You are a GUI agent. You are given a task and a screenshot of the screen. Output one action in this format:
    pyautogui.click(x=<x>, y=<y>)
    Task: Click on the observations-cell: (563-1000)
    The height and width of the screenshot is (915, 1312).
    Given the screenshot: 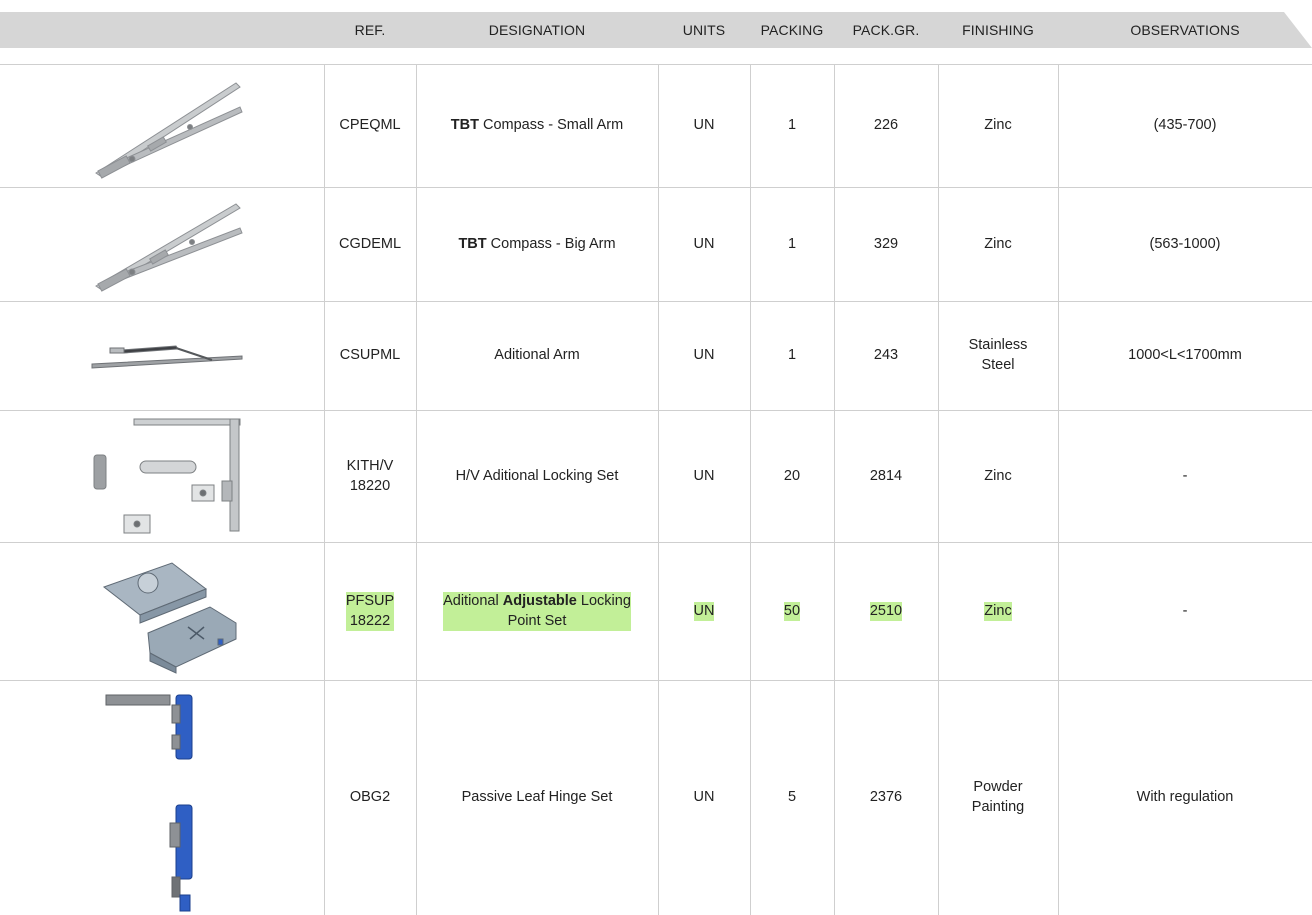 What is the action you would take?
    pyautogui.click(x=1185, y=244)
    